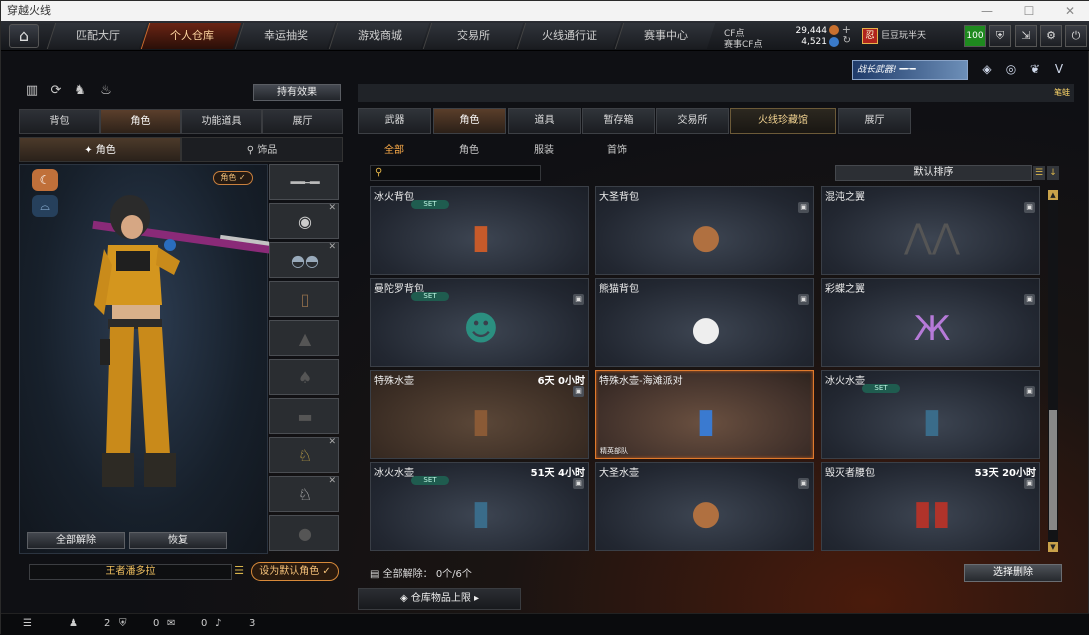  I want to click on speaker-icon: ♪, so click(218, 623).